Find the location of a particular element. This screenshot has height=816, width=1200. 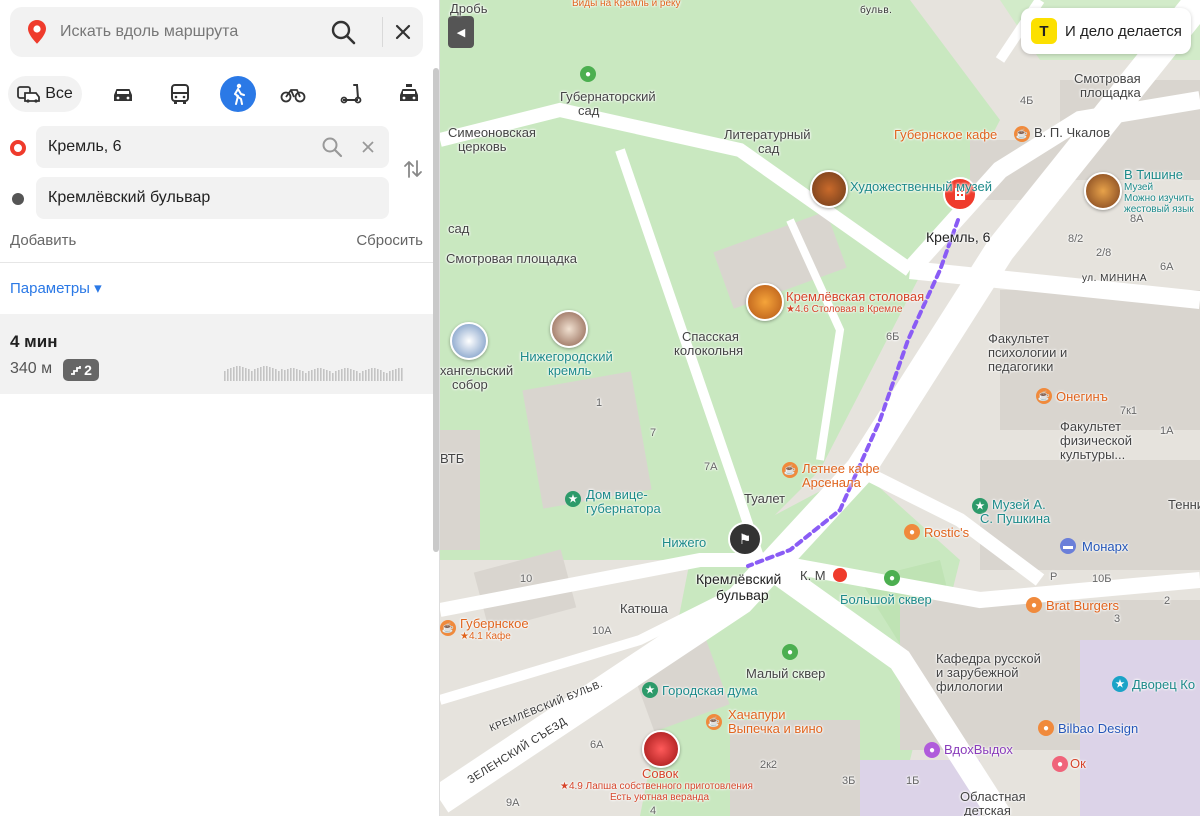

route-time: 4 мин is located at coordinates (34, 341).